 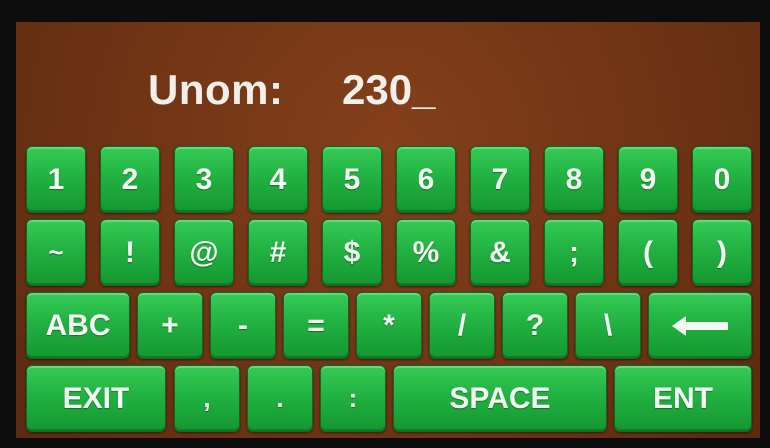 I want to click on key-7: 7, so click(x=500, y=179).